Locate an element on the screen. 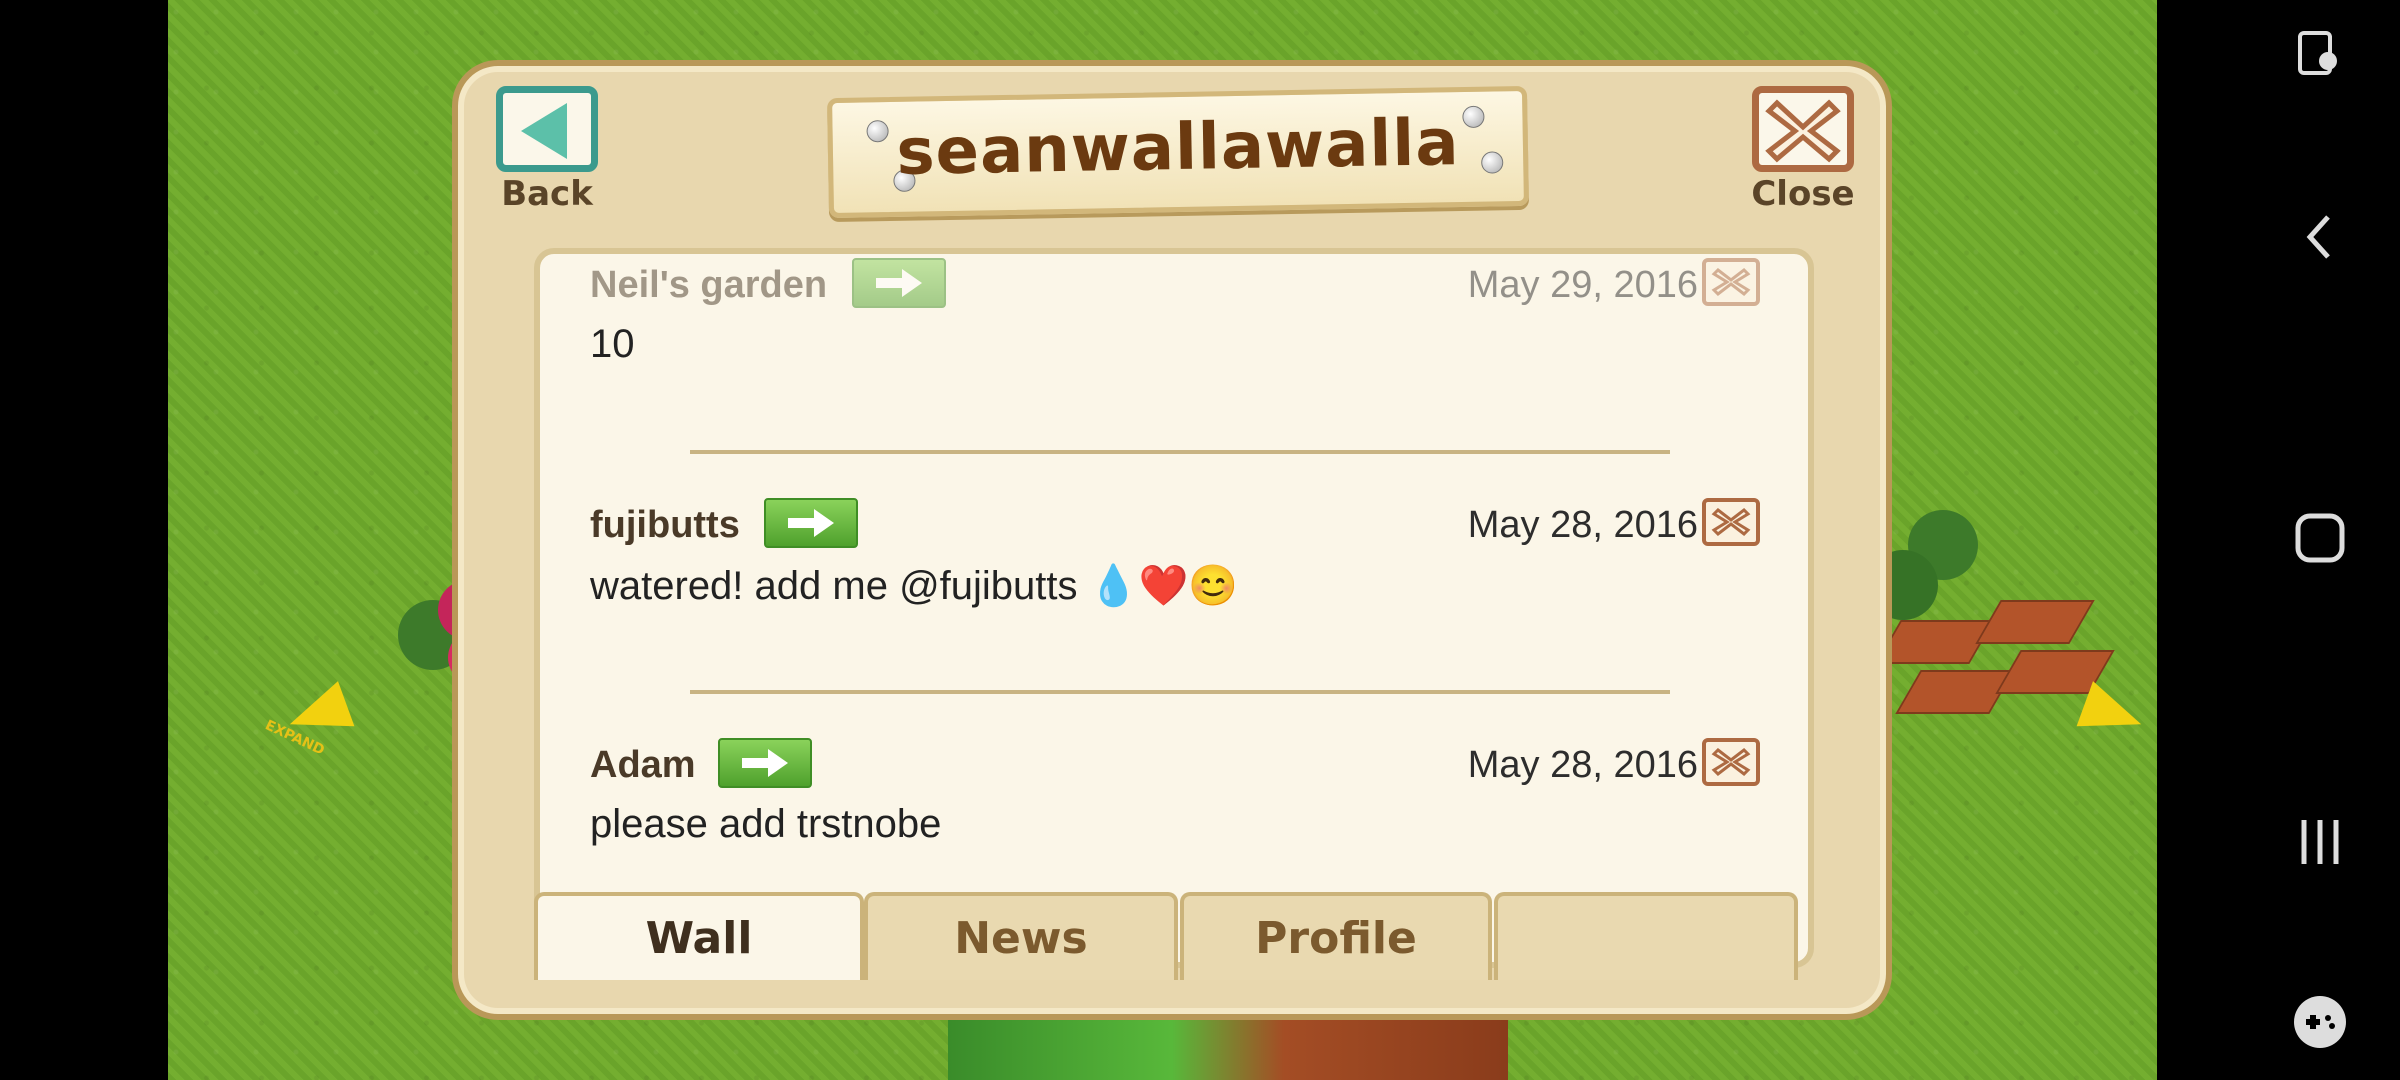 Image resolution: width=2400 pixels, height=1080 pixels. dialog-title: seanwallawalla is located at coordinates (1178, 148).